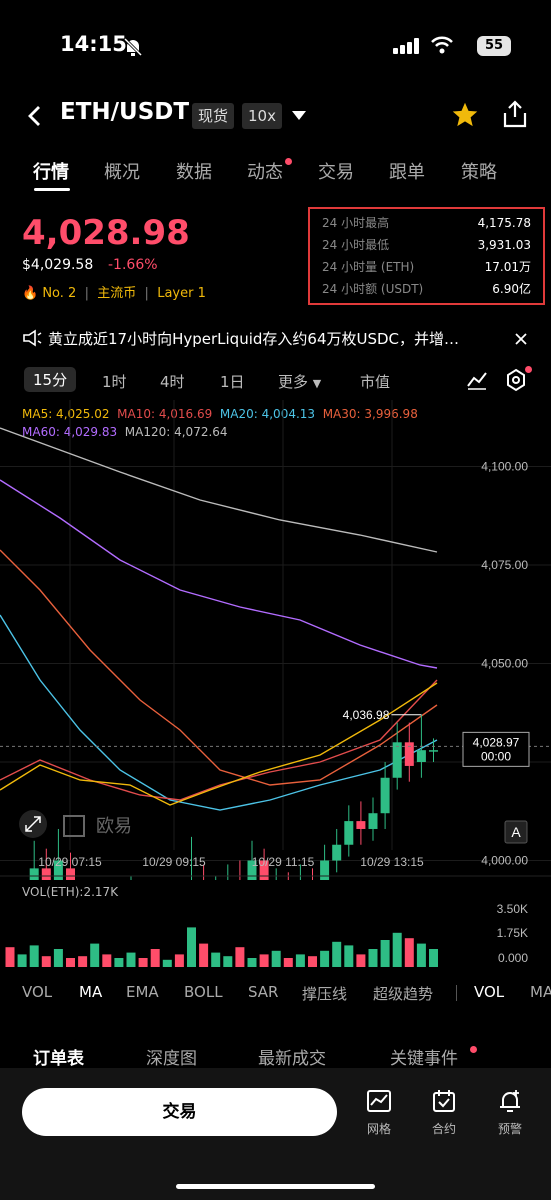  I want to click on indicator-supertrend: 超级趋势, so click(403, 993).